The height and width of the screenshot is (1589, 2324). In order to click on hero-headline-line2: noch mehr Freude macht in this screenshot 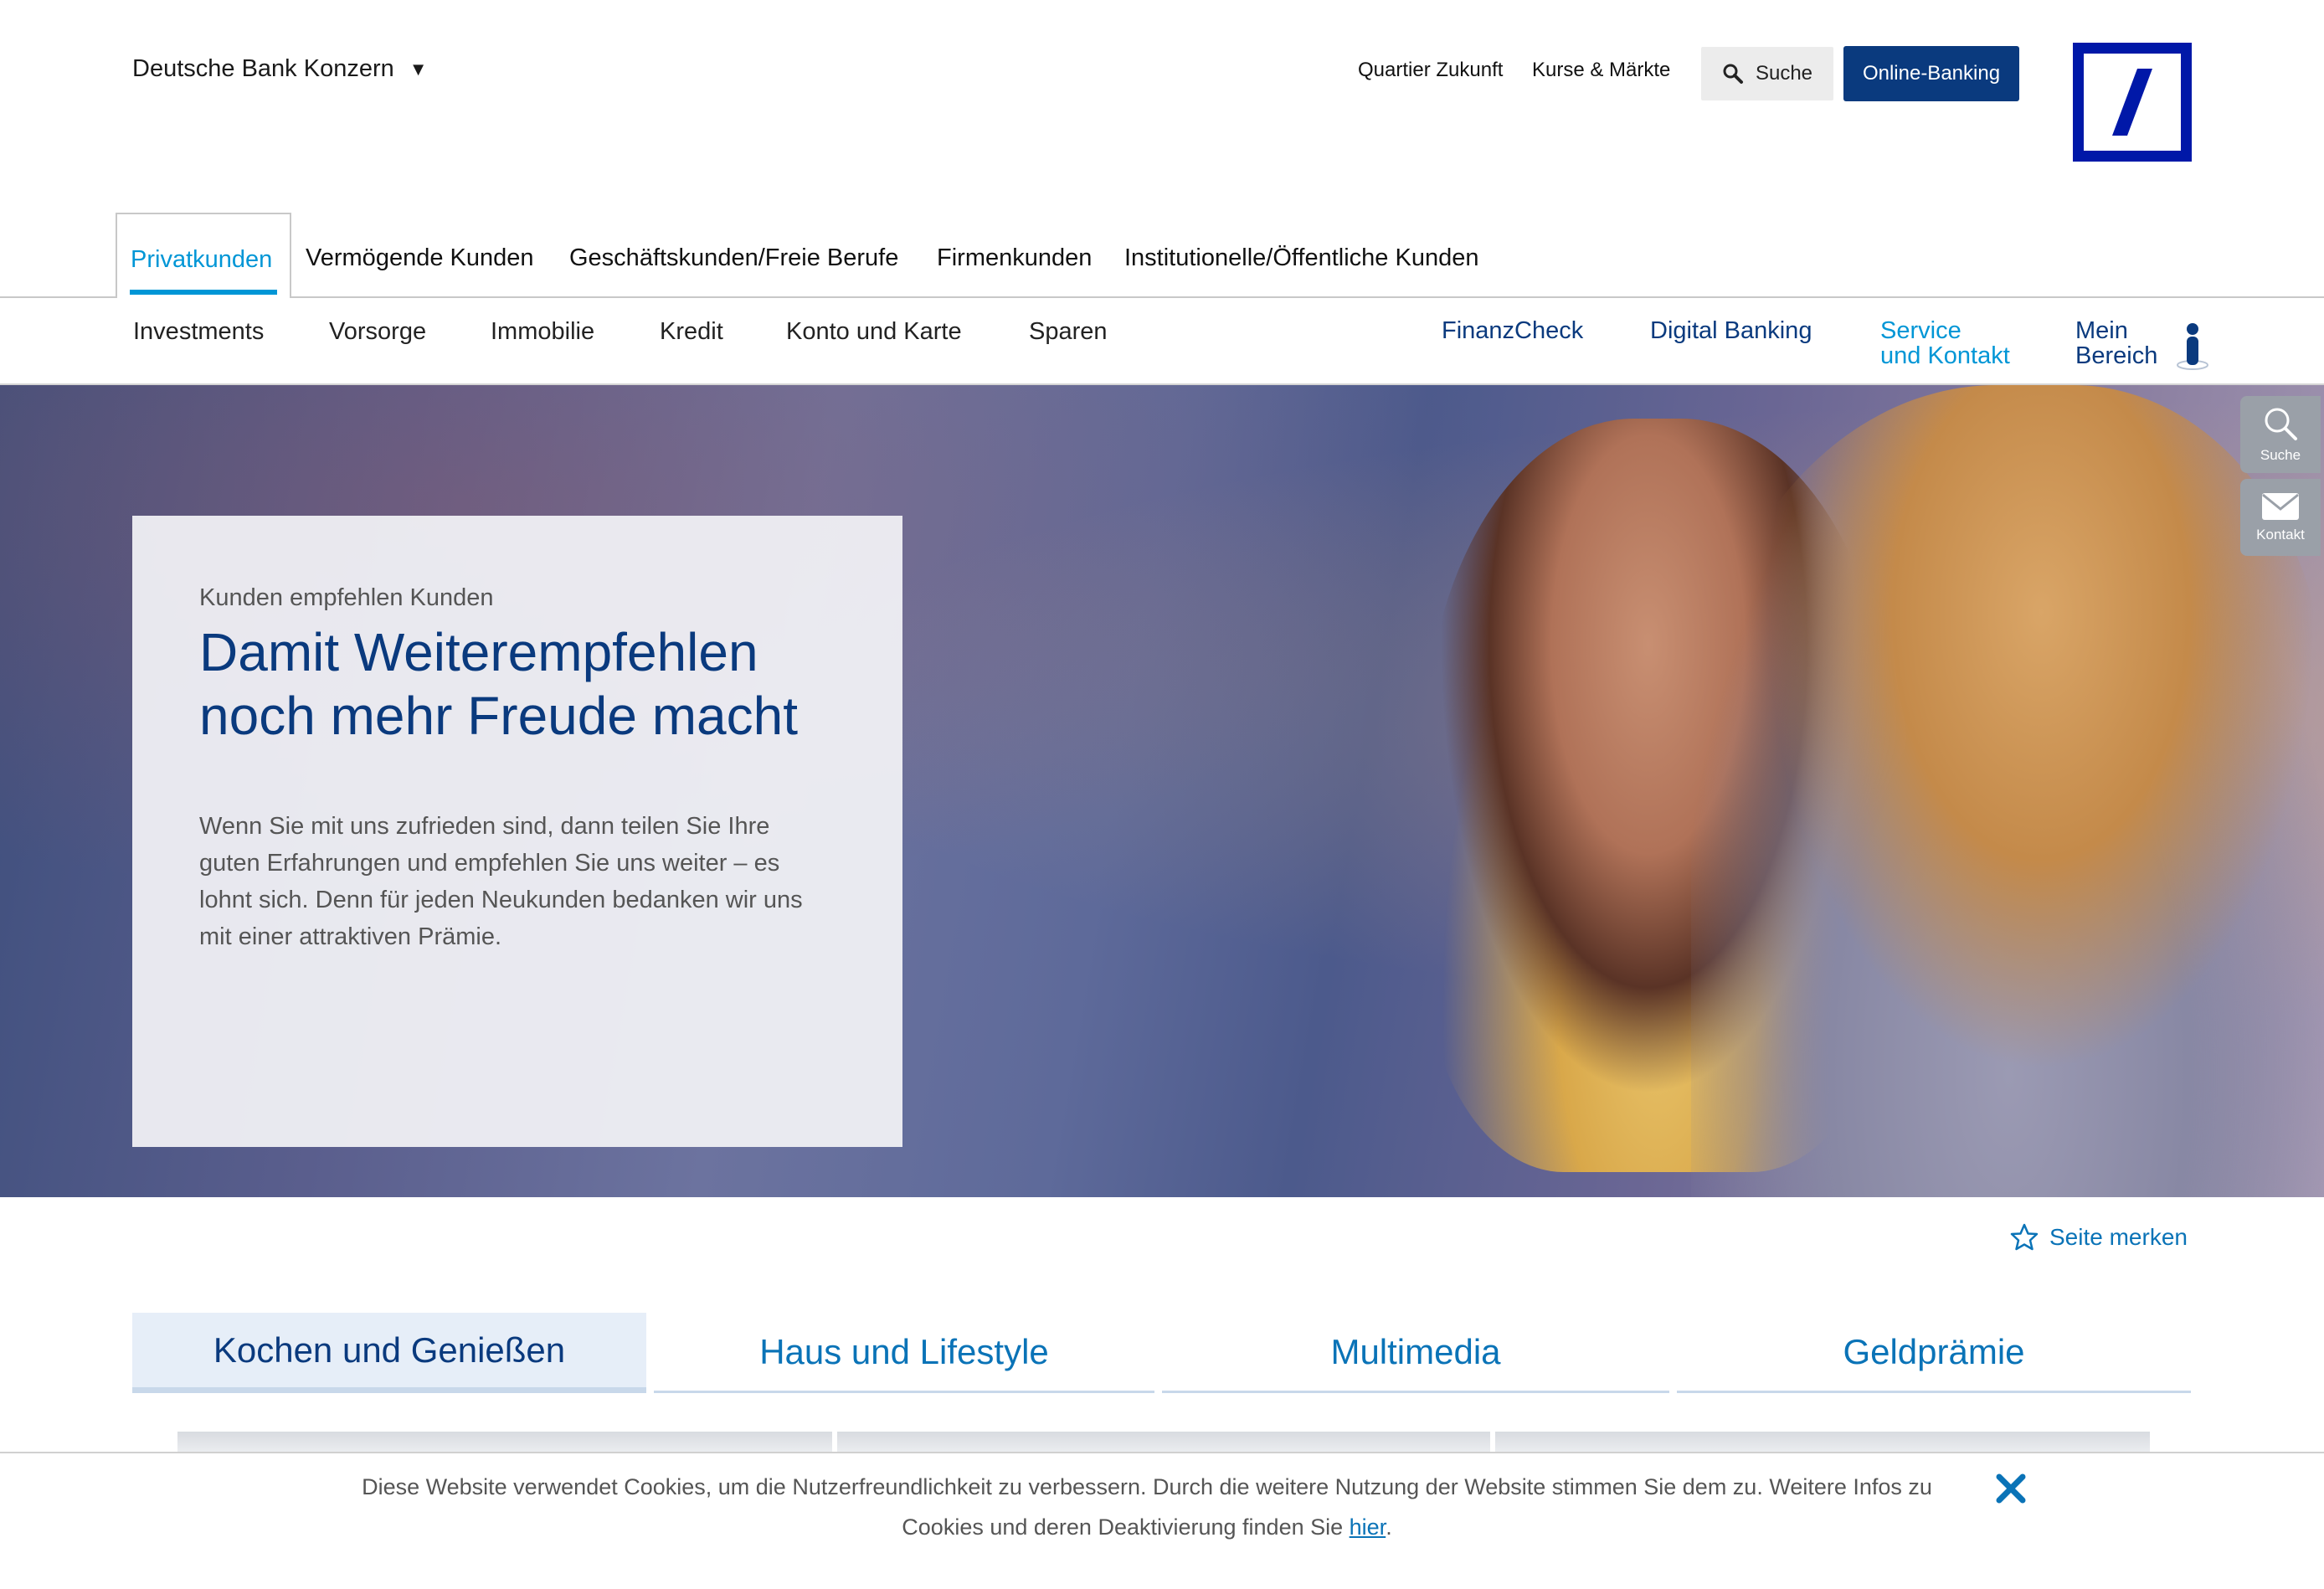, I will do `click(498, 716)`.